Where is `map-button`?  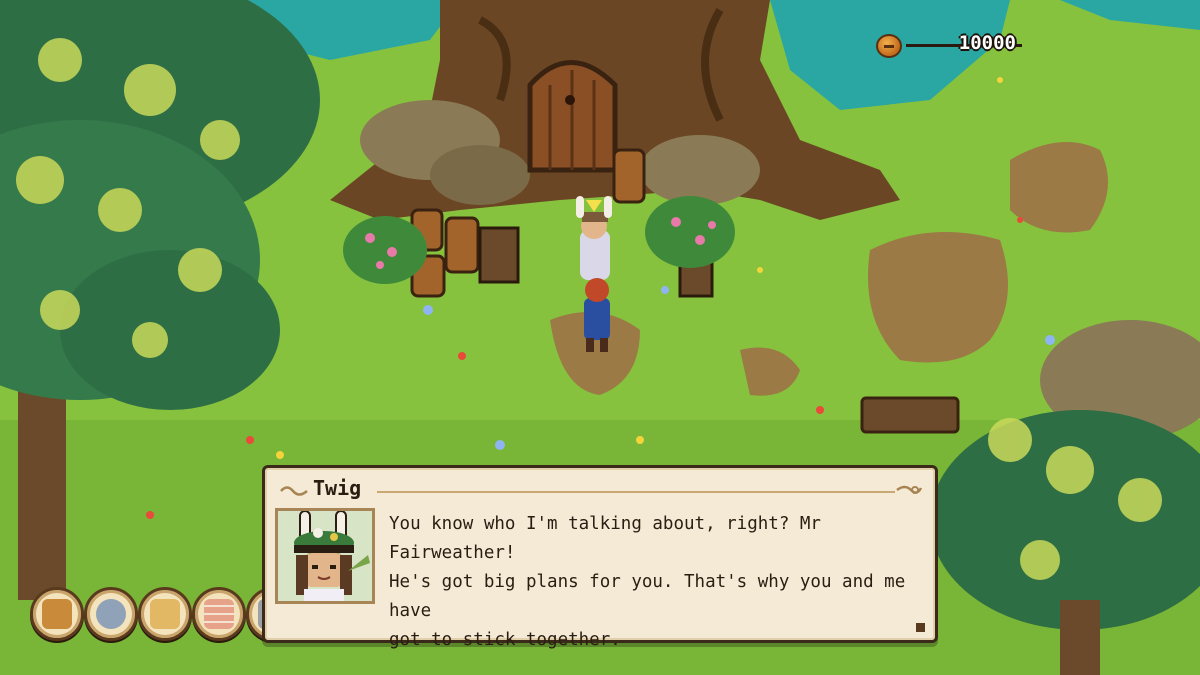 map-button is located at coordinates (165, 614).